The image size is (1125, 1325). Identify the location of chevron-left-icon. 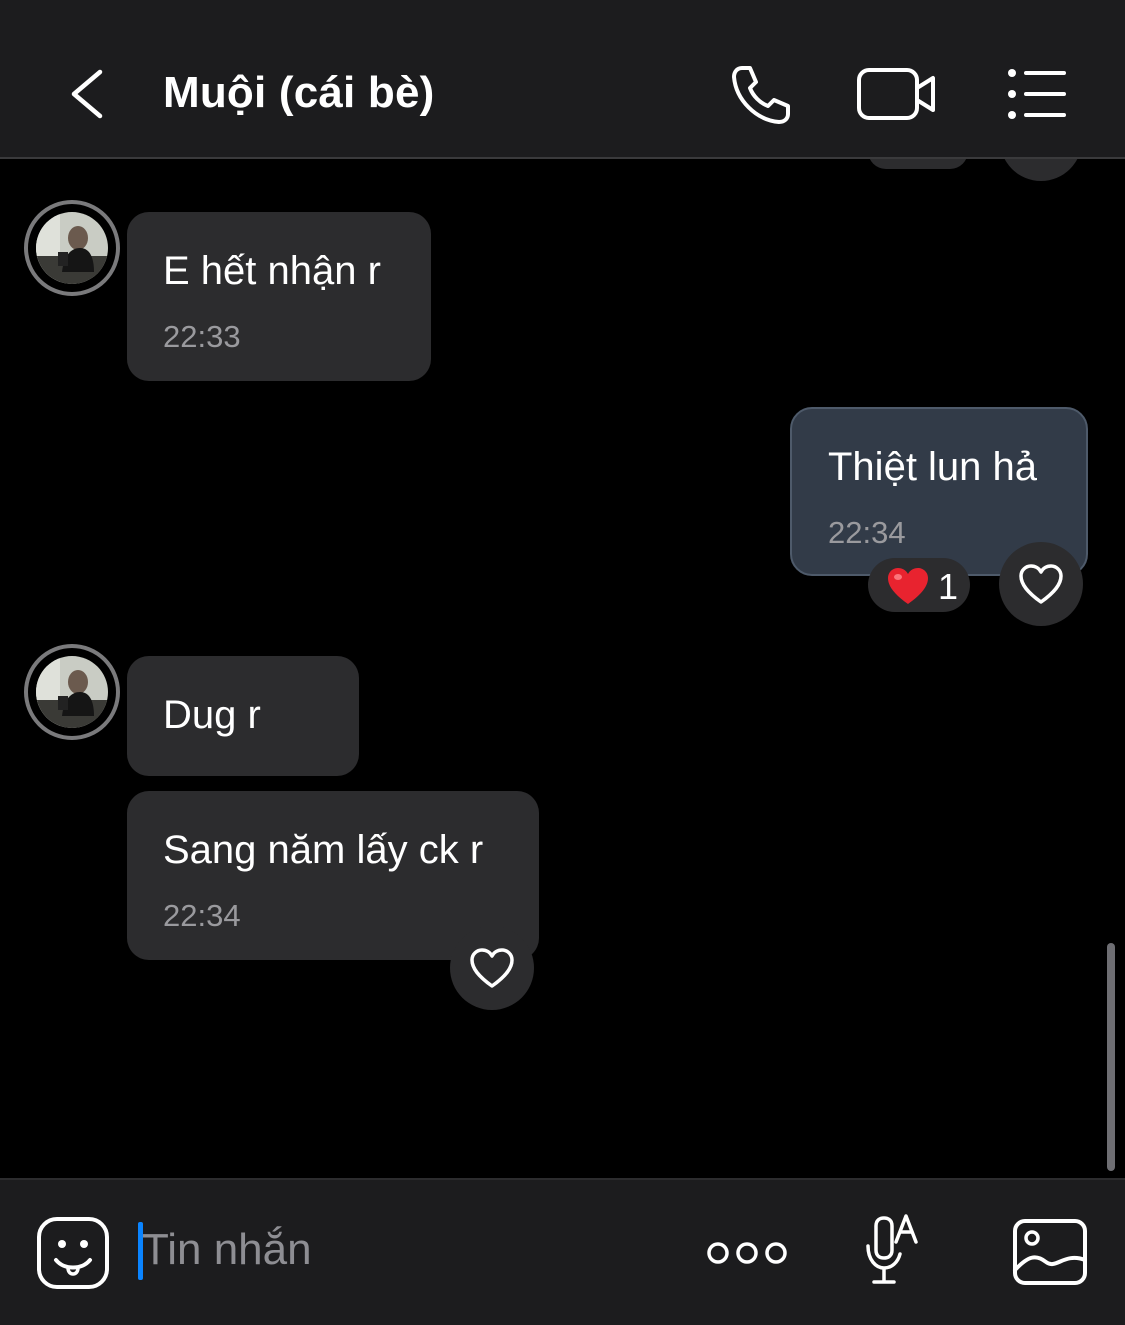
(87, 94).